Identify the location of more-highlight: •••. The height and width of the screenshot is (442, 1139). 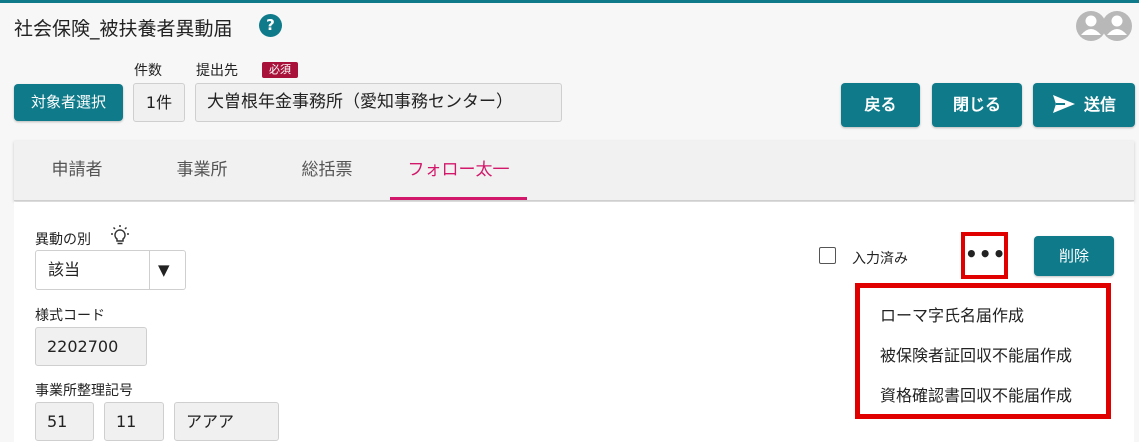
(984, 255).